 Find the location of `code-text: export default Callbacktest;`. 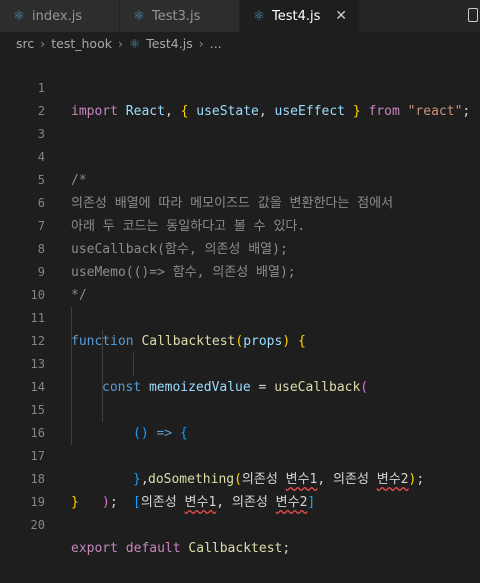

code-text: export default Callbacktest; is located at coordinates (181, 548).